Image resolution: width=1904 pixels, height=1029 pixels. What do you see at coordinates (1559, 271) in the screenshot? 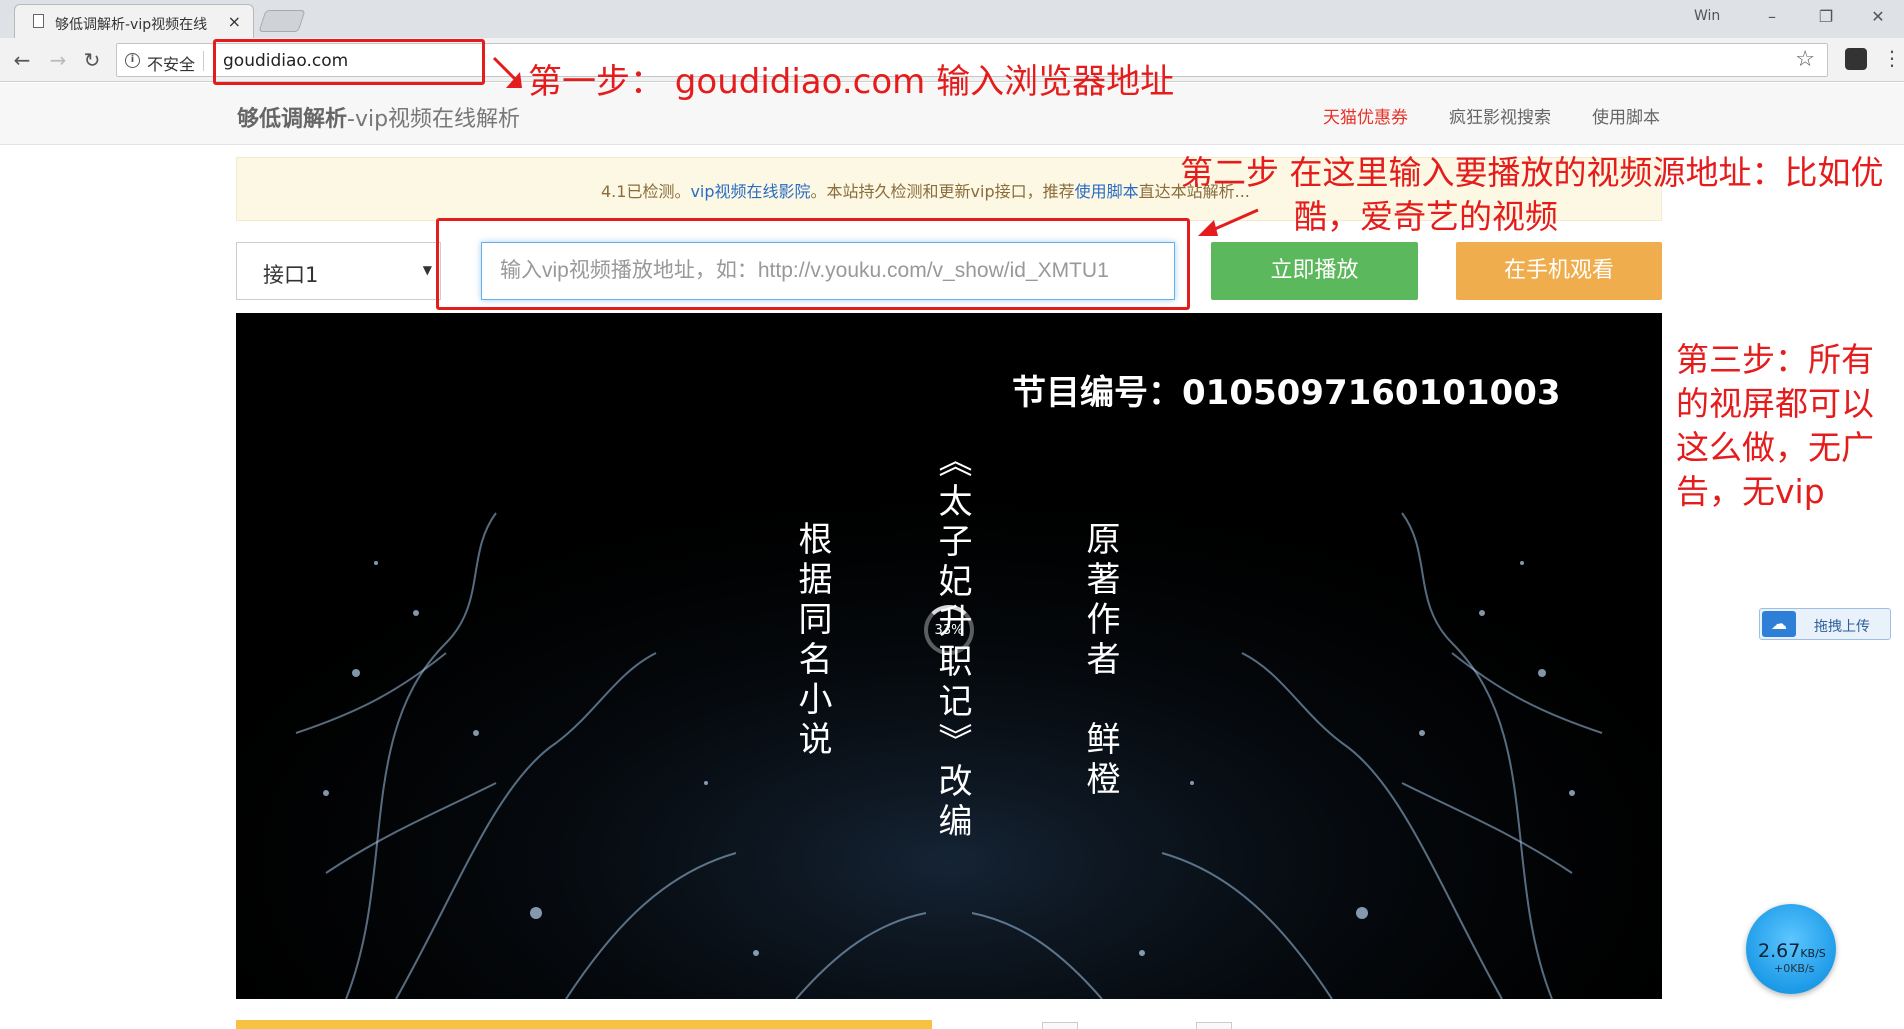
I see `watch-on-mobile-button: 在手机观看` at bounding box center [1559, 271].